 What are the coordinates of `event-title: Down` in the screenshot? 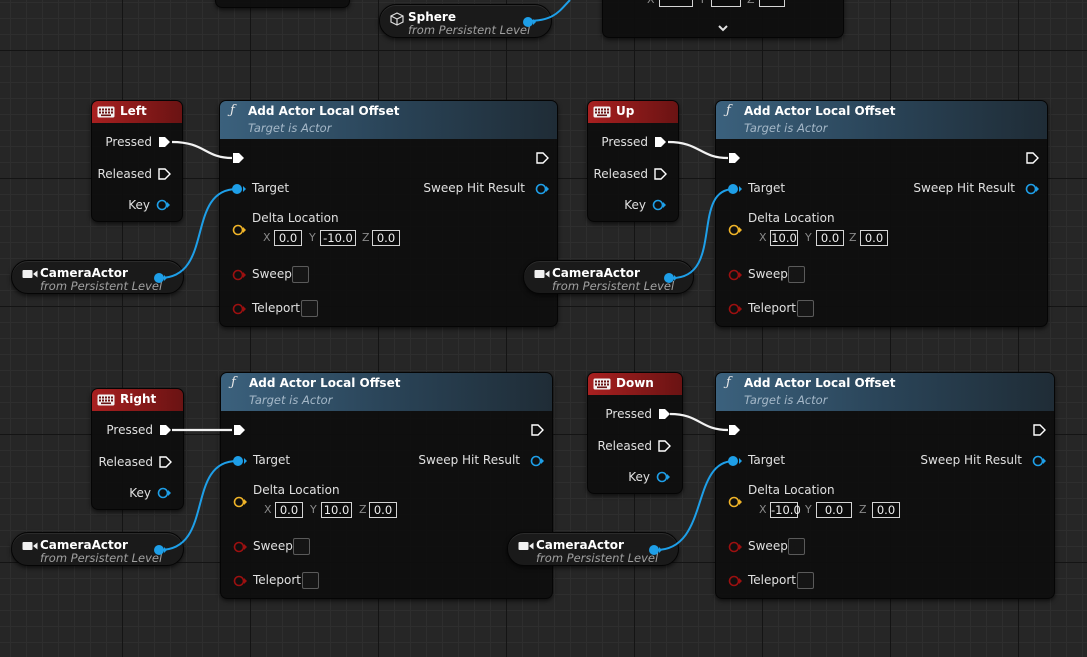 It's located at (635, 383).